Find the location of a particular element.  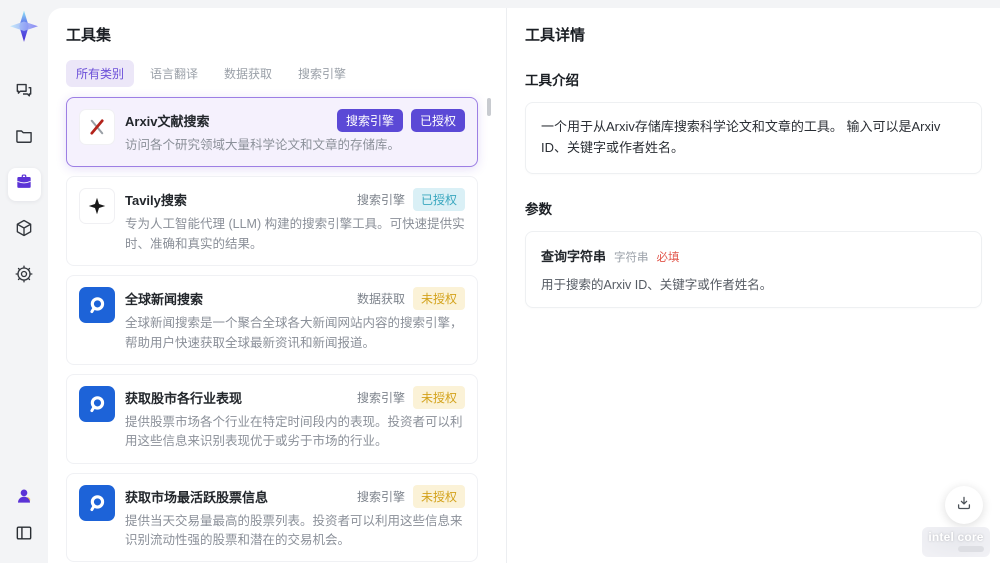

list-scrollbar is located at coordinates (489, 328).